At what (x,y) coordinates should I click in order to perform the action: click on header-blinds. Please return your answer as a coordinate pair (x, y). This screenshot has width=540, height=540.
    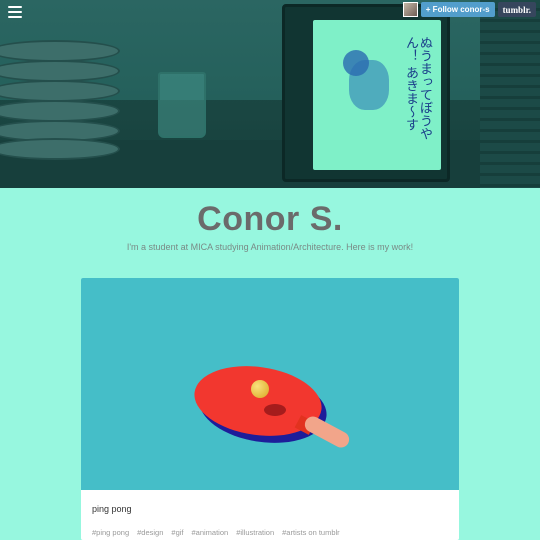
    Looking at the image, I should click on (510, 94).